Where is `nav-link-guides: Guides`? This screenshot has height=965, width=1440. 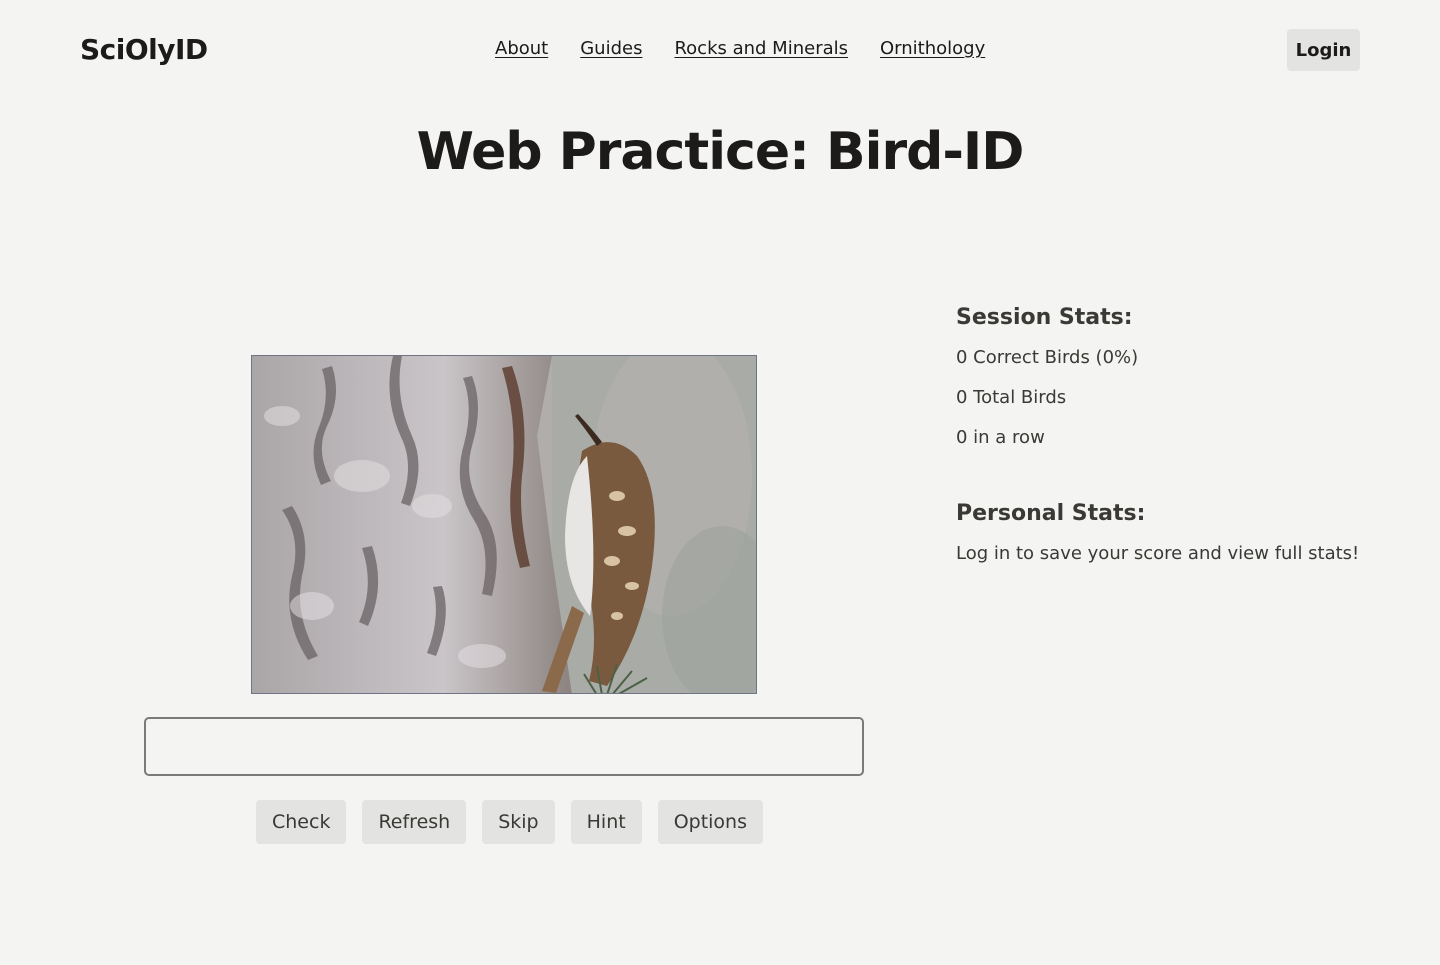
nav-link-guides: Guides is located at coordinates (611, 48).